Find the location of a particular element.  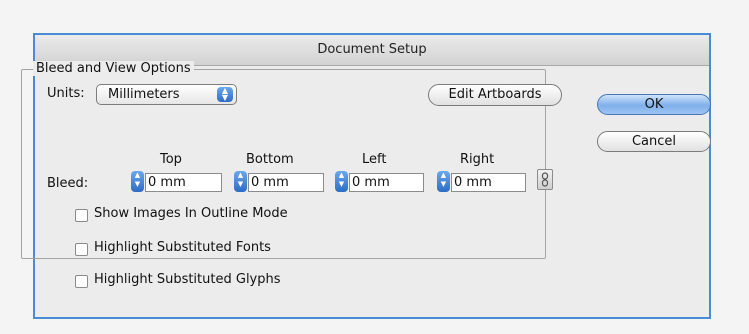

chain-link-glyph is located at coordinates (545, 179).